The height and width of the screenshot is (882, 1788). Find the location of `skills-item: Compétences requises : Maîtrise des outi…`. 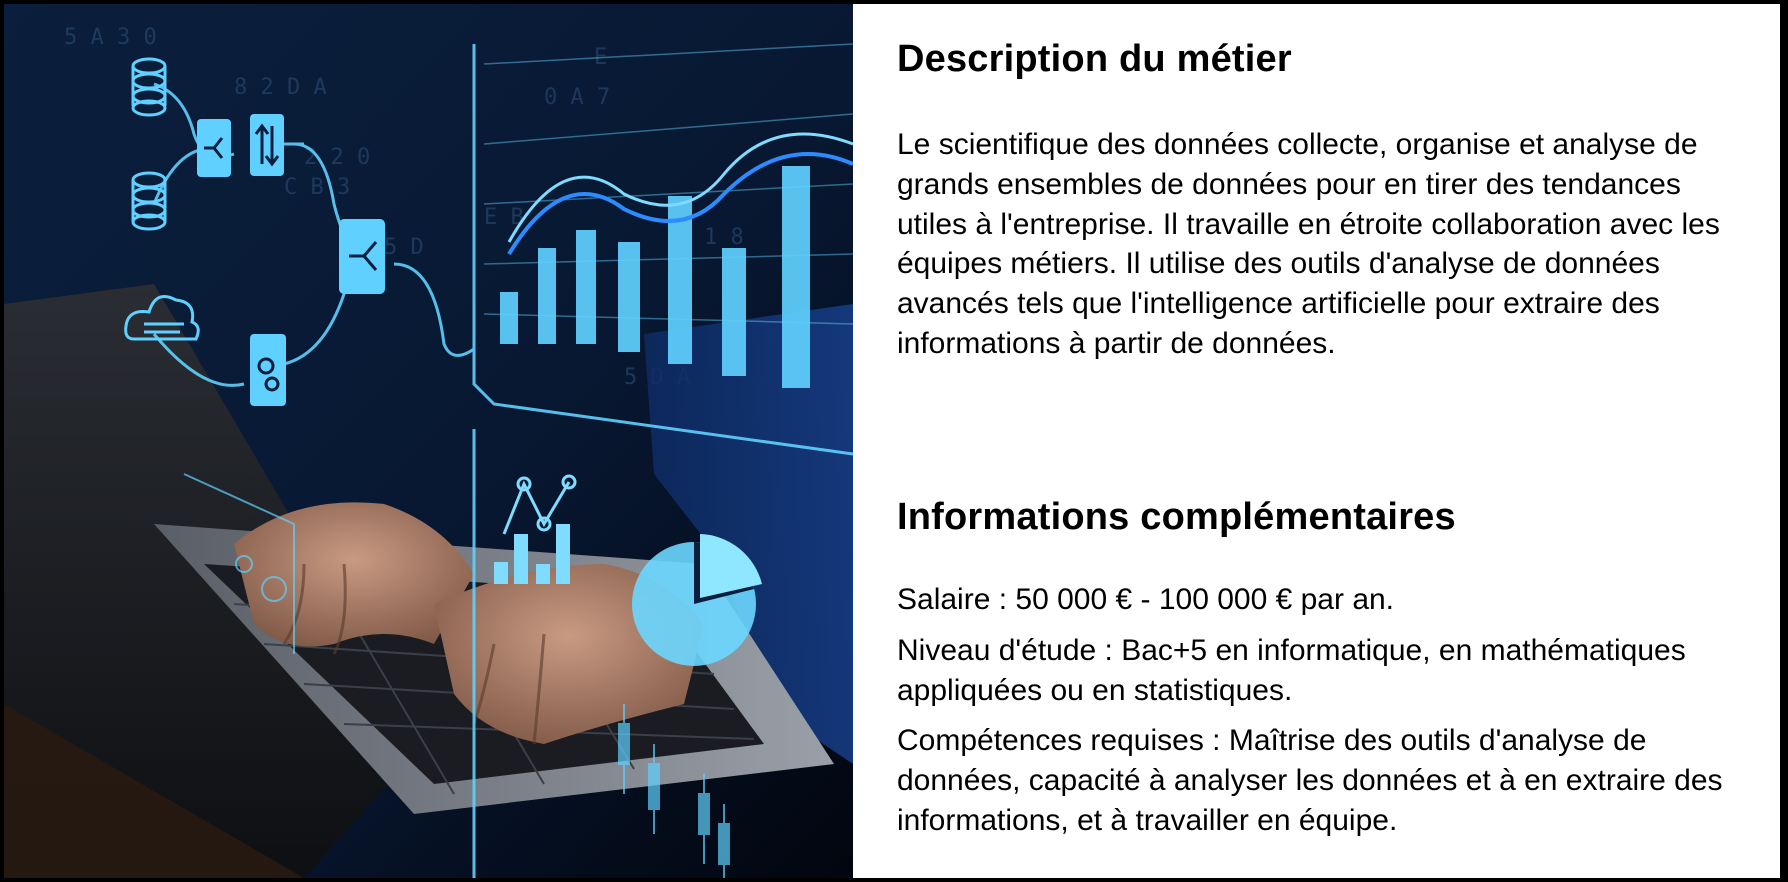

skills-item: Compétences requises : Maîtrise des outi… is located at coordinates (1310, 780).